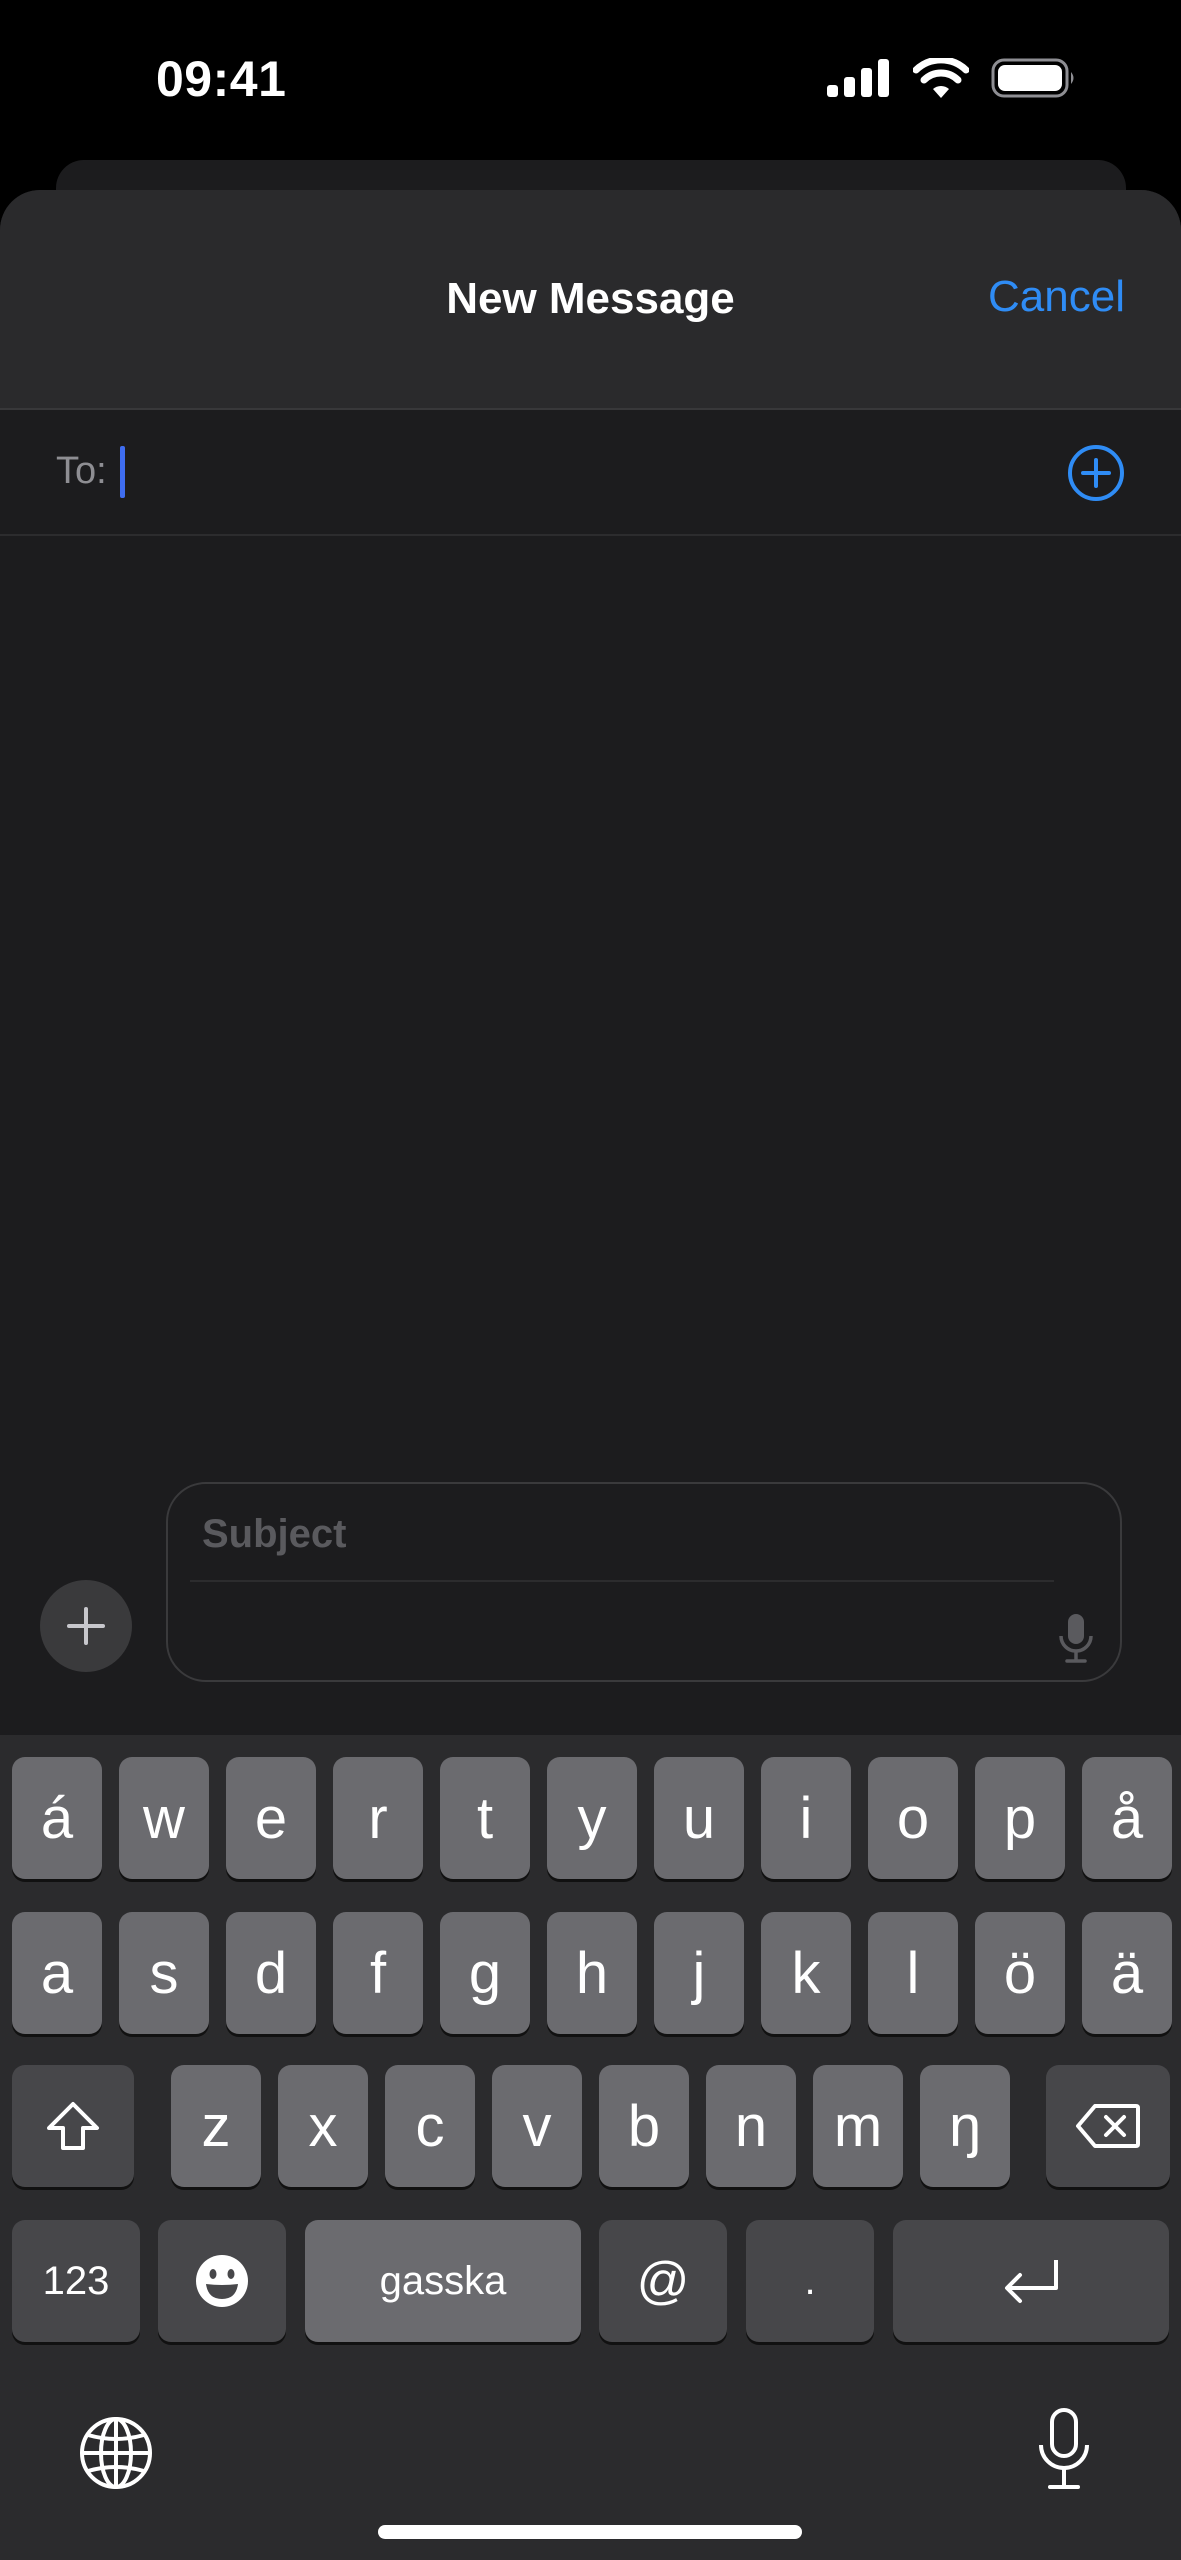  Describe the element at coordinates (221, 79) in the screenshot. I see `status-time: 09:41` at that location.